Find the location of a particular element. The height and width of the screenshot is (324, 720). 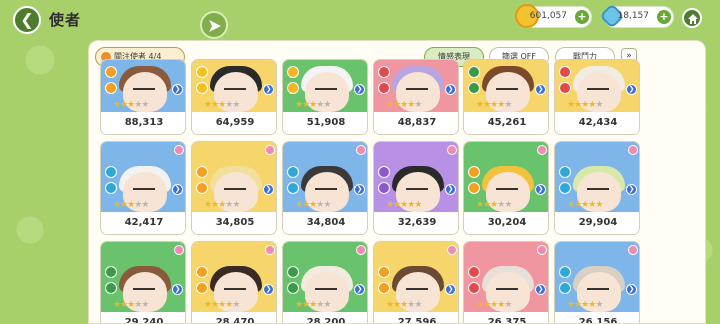

character-card: ❯ ★★★★★ 26,375 is located at coordinates (506, 282).